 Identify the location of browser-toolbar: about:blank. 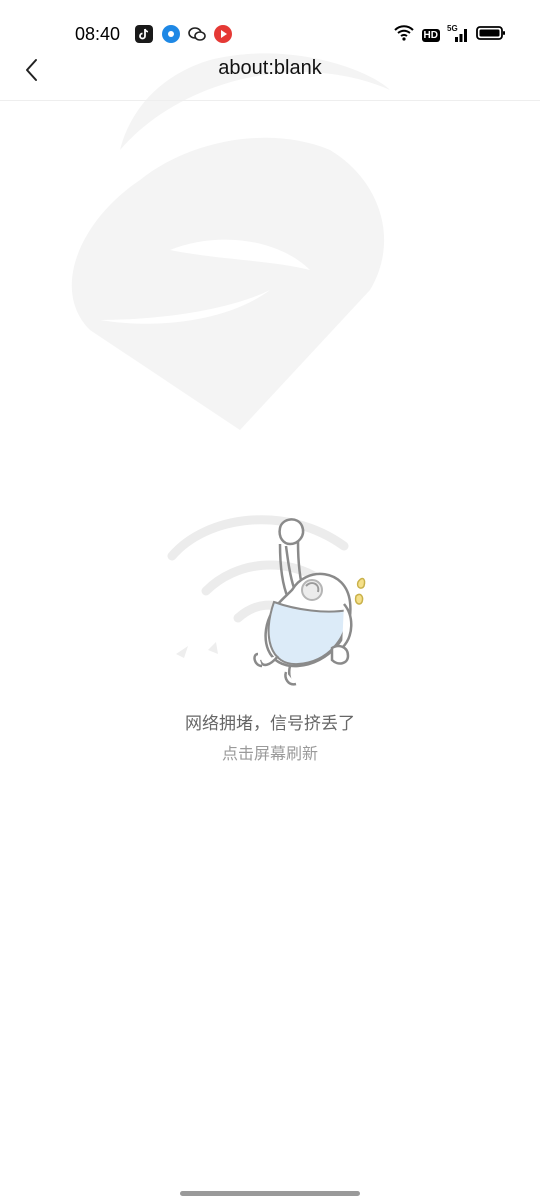
(270, 72).